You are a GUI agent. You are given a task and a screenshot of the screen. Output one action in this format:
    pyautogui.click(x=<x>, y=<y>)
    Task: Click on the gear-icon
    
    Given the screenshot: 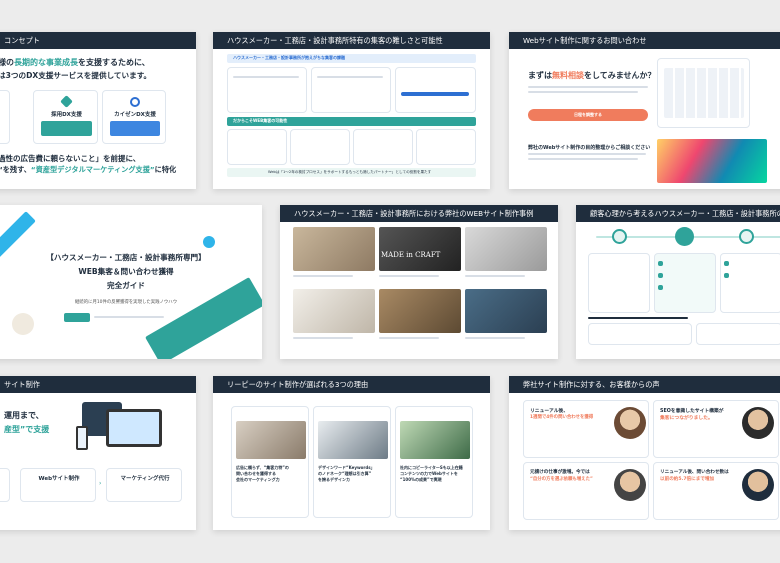 What is the action you would take?
    pyautogui.click(x=135, y=102)
    